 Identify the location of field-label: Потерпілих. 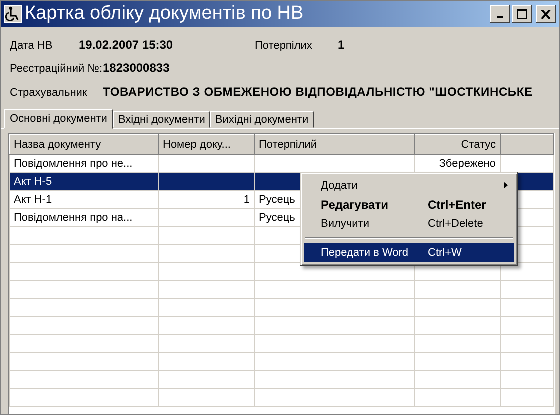
(284, 46).